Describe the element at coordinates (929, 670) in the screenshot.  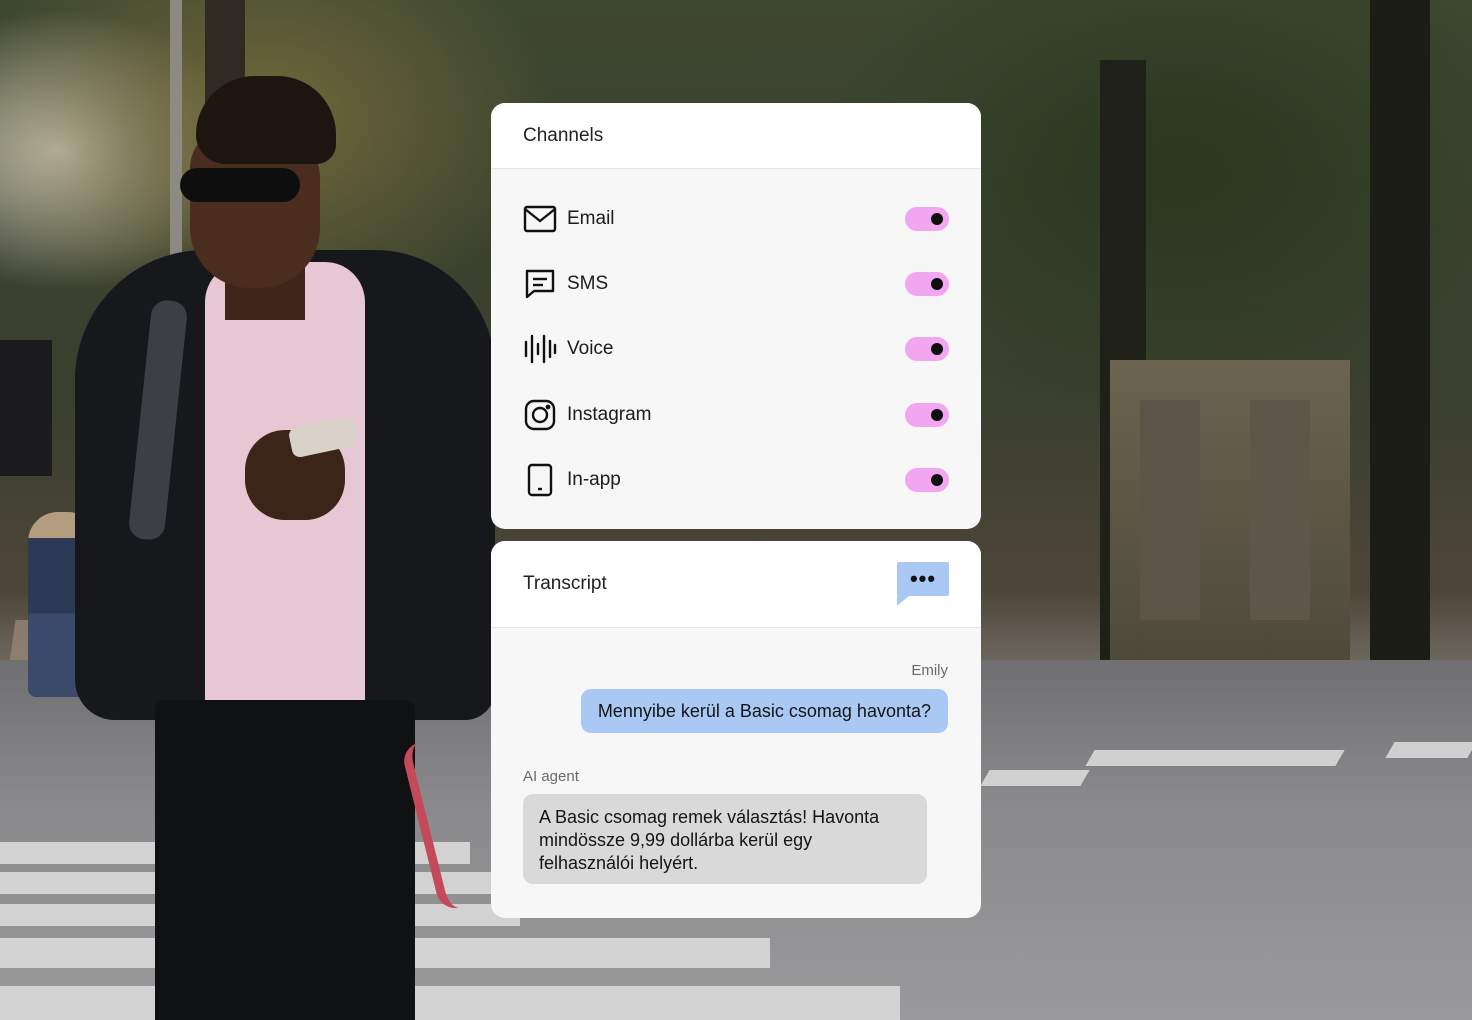
I see `sender-name-user: Emily` at that location.